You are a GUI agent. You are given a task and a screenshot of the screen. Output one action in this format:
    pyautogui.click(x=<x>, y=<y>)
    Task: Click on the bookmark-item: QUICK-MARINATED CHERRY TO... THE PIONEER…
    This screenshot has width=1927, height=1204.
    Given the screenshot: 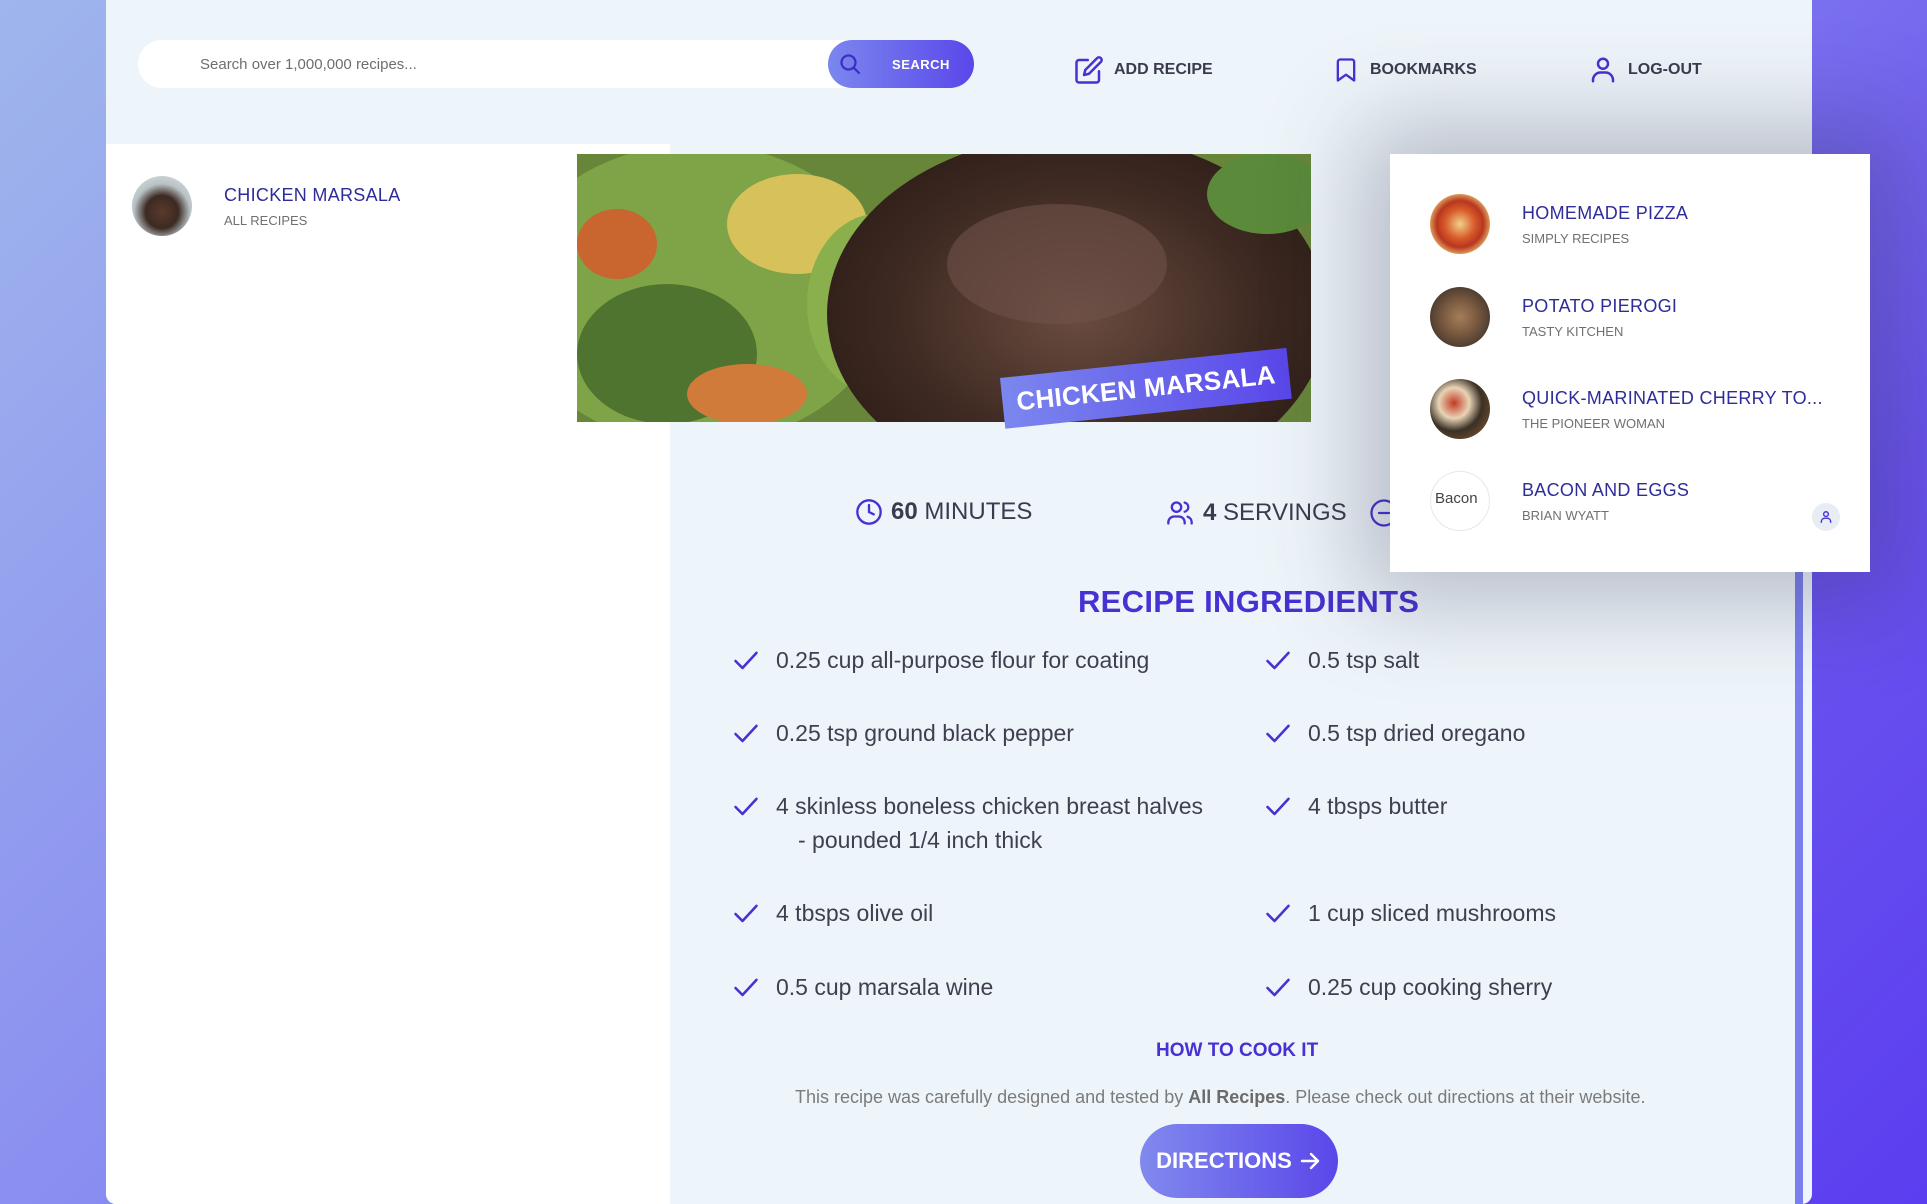 What is the action you would take?
    pyautogui.click(x=1640, y=409)
    